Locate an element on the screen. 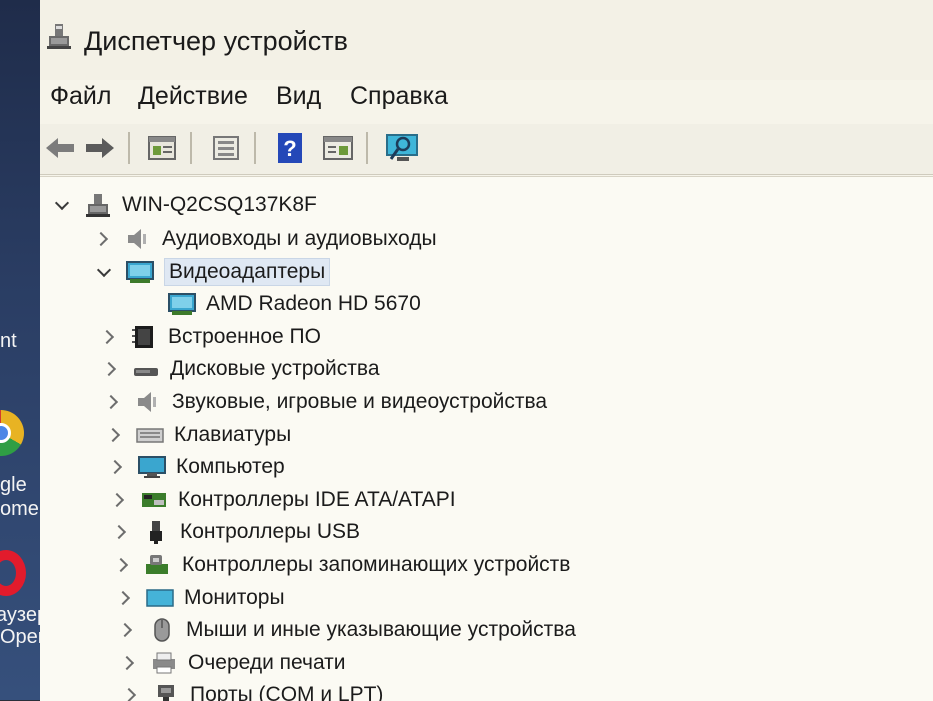 The image size is (933, 701). tree-category-item: Встроенное ПО is located at coordinates (209, 337).